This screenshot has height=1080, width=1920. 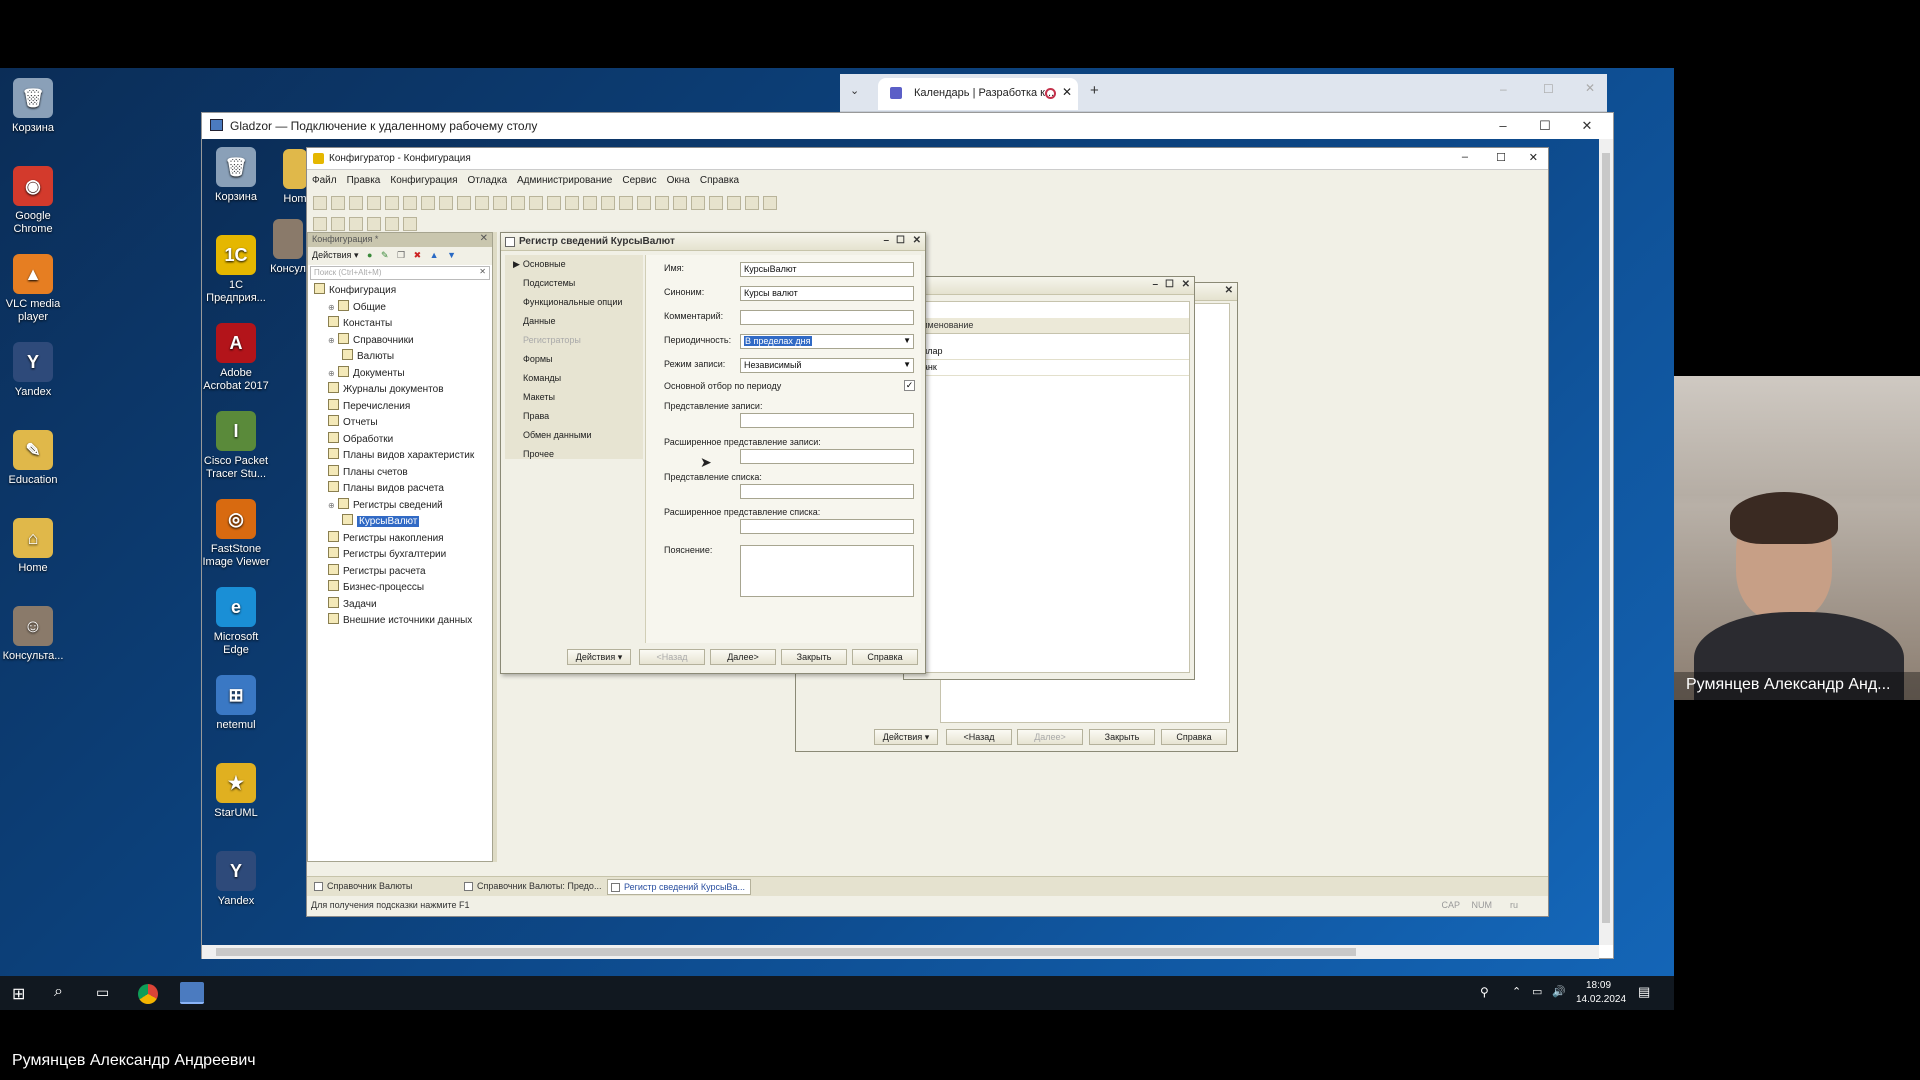 What do you see at coordinates (786, 952) in the screenshot?
I see `scrollbar-thumb` at bounding box center [786, 952].